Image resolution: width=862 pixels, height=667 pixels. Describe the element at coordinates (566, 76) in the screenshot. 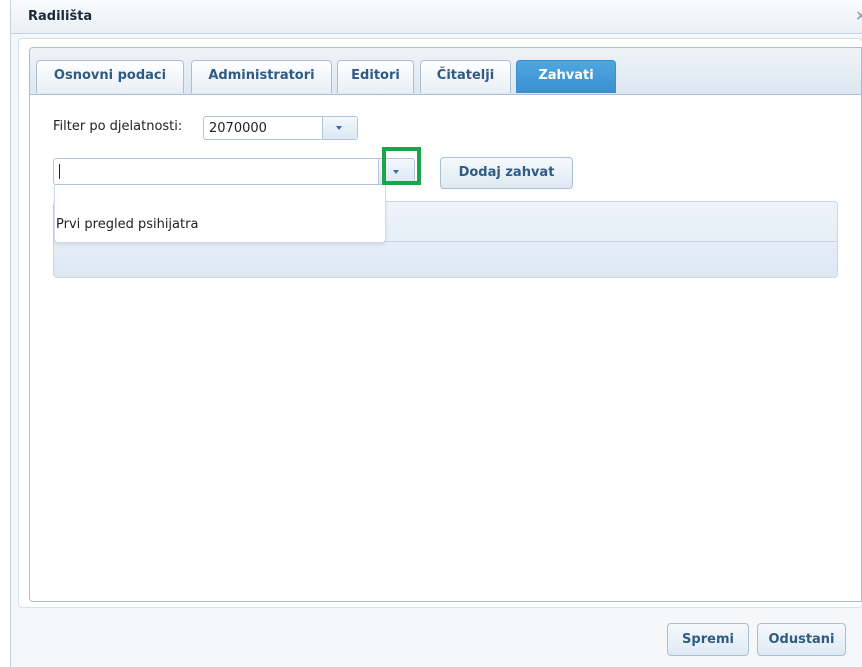

I see `tab-zahvati: Zahvati` at that location.